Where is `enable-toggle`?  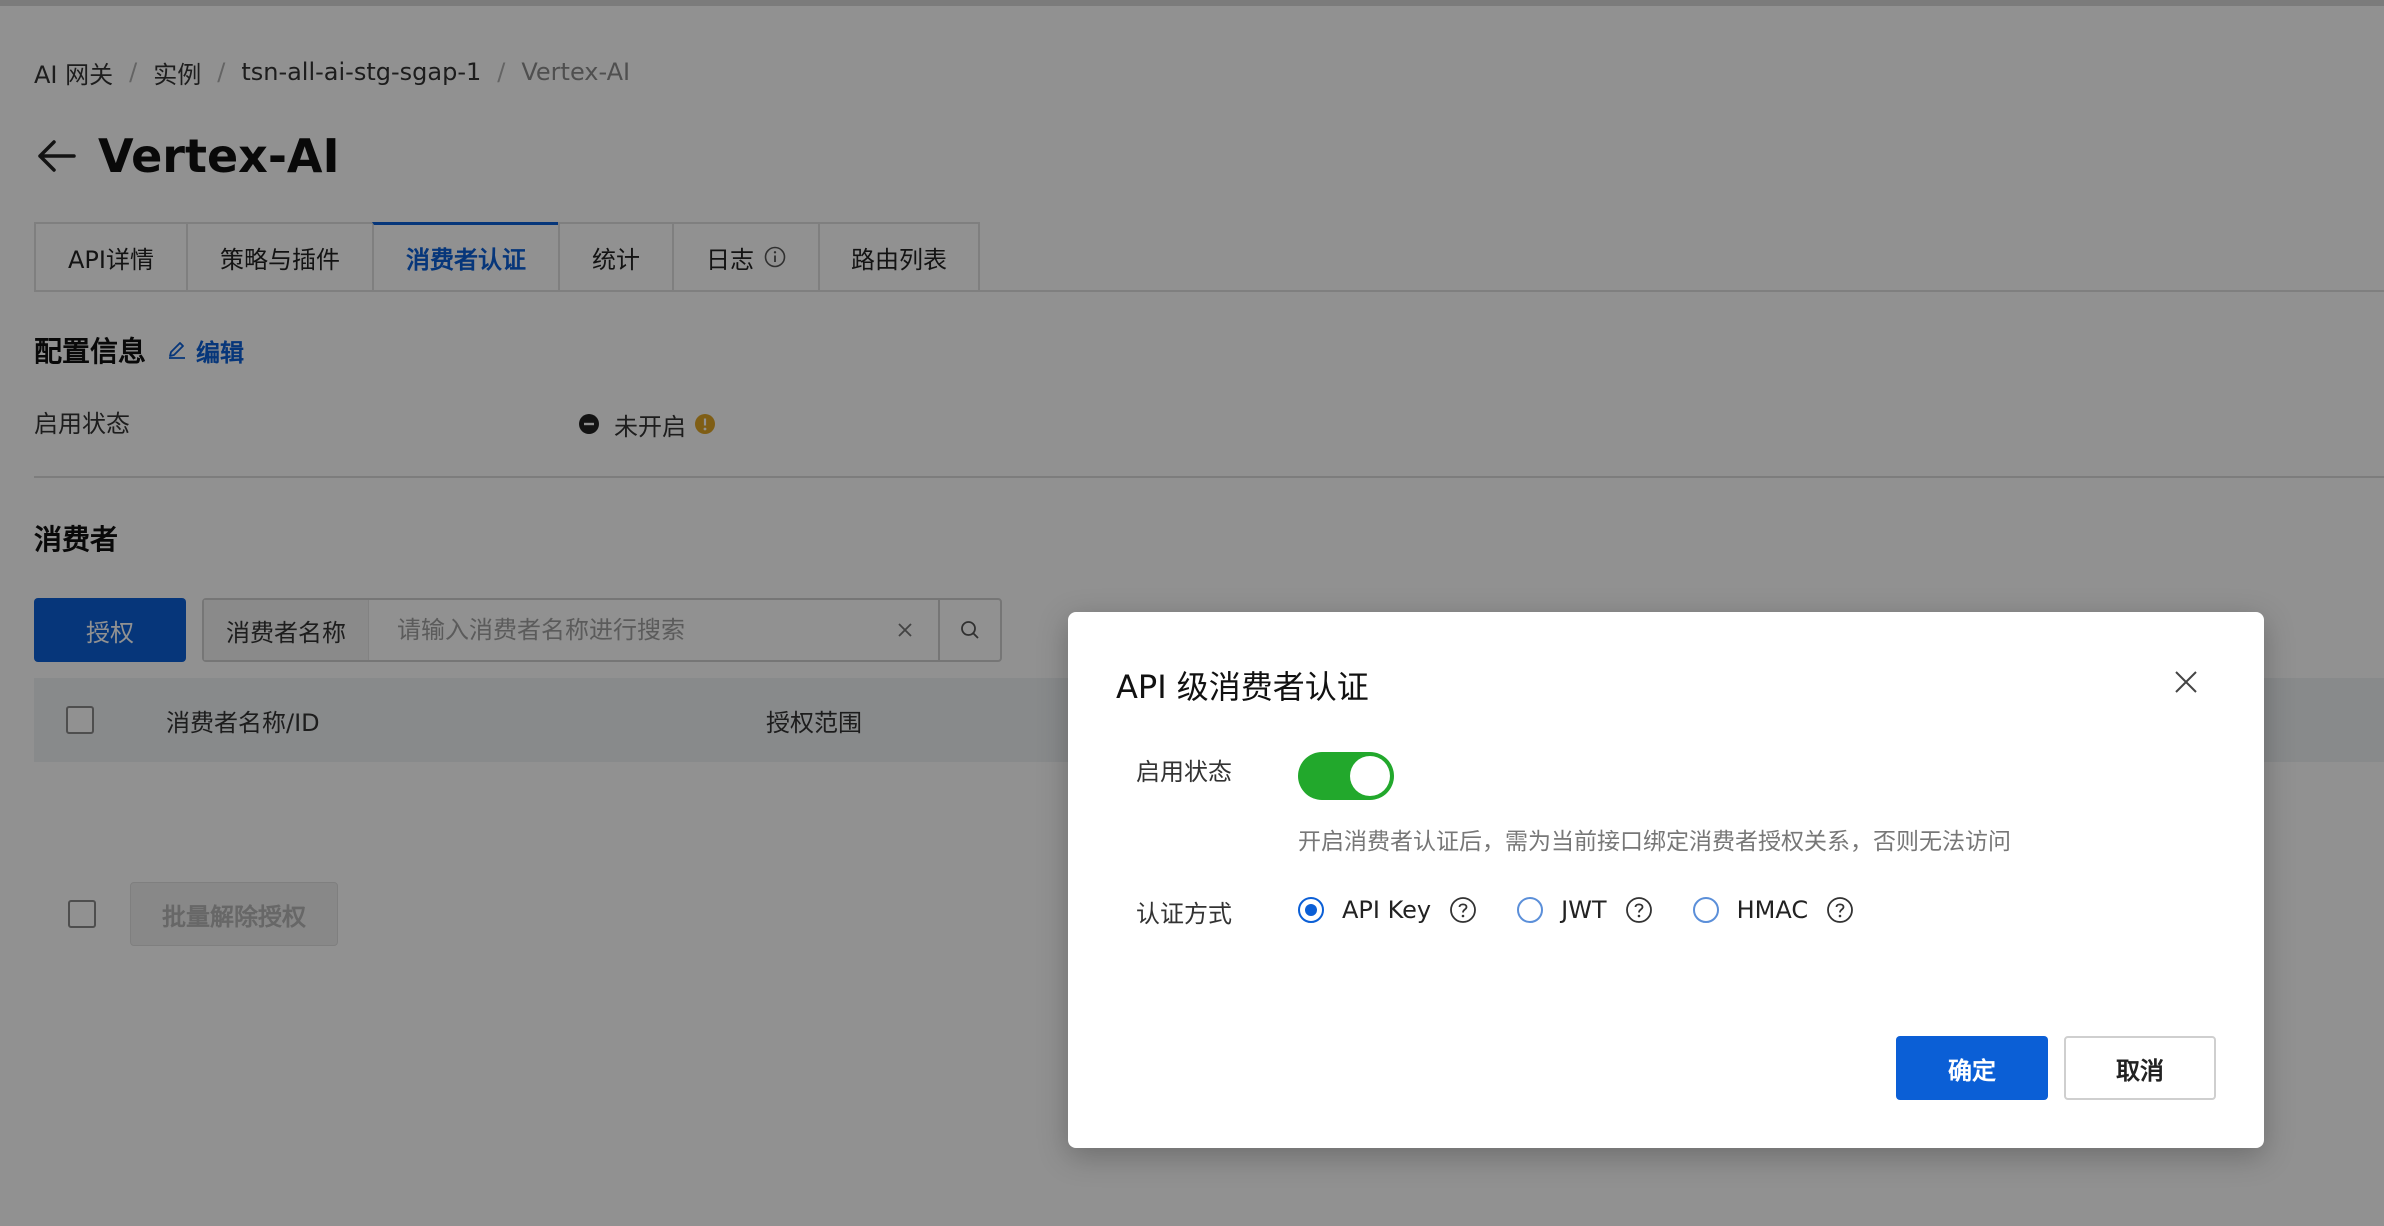 enable-toggle is located at coordinates (1346, 776).